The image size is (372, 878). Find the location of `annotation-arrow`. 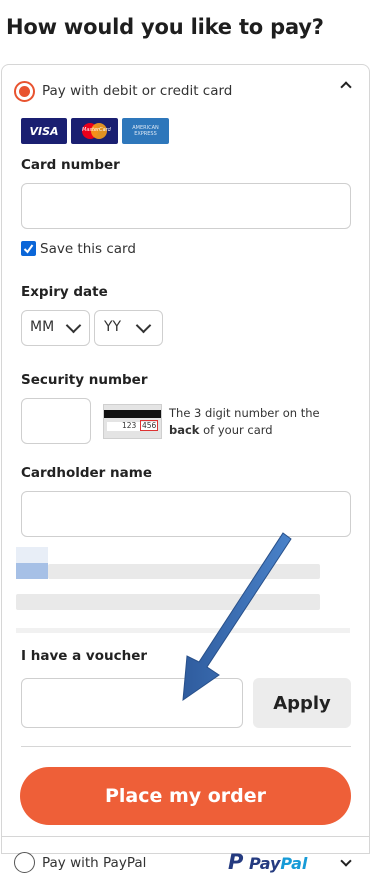

annotation-arrow is located at coordinates (237, 617).